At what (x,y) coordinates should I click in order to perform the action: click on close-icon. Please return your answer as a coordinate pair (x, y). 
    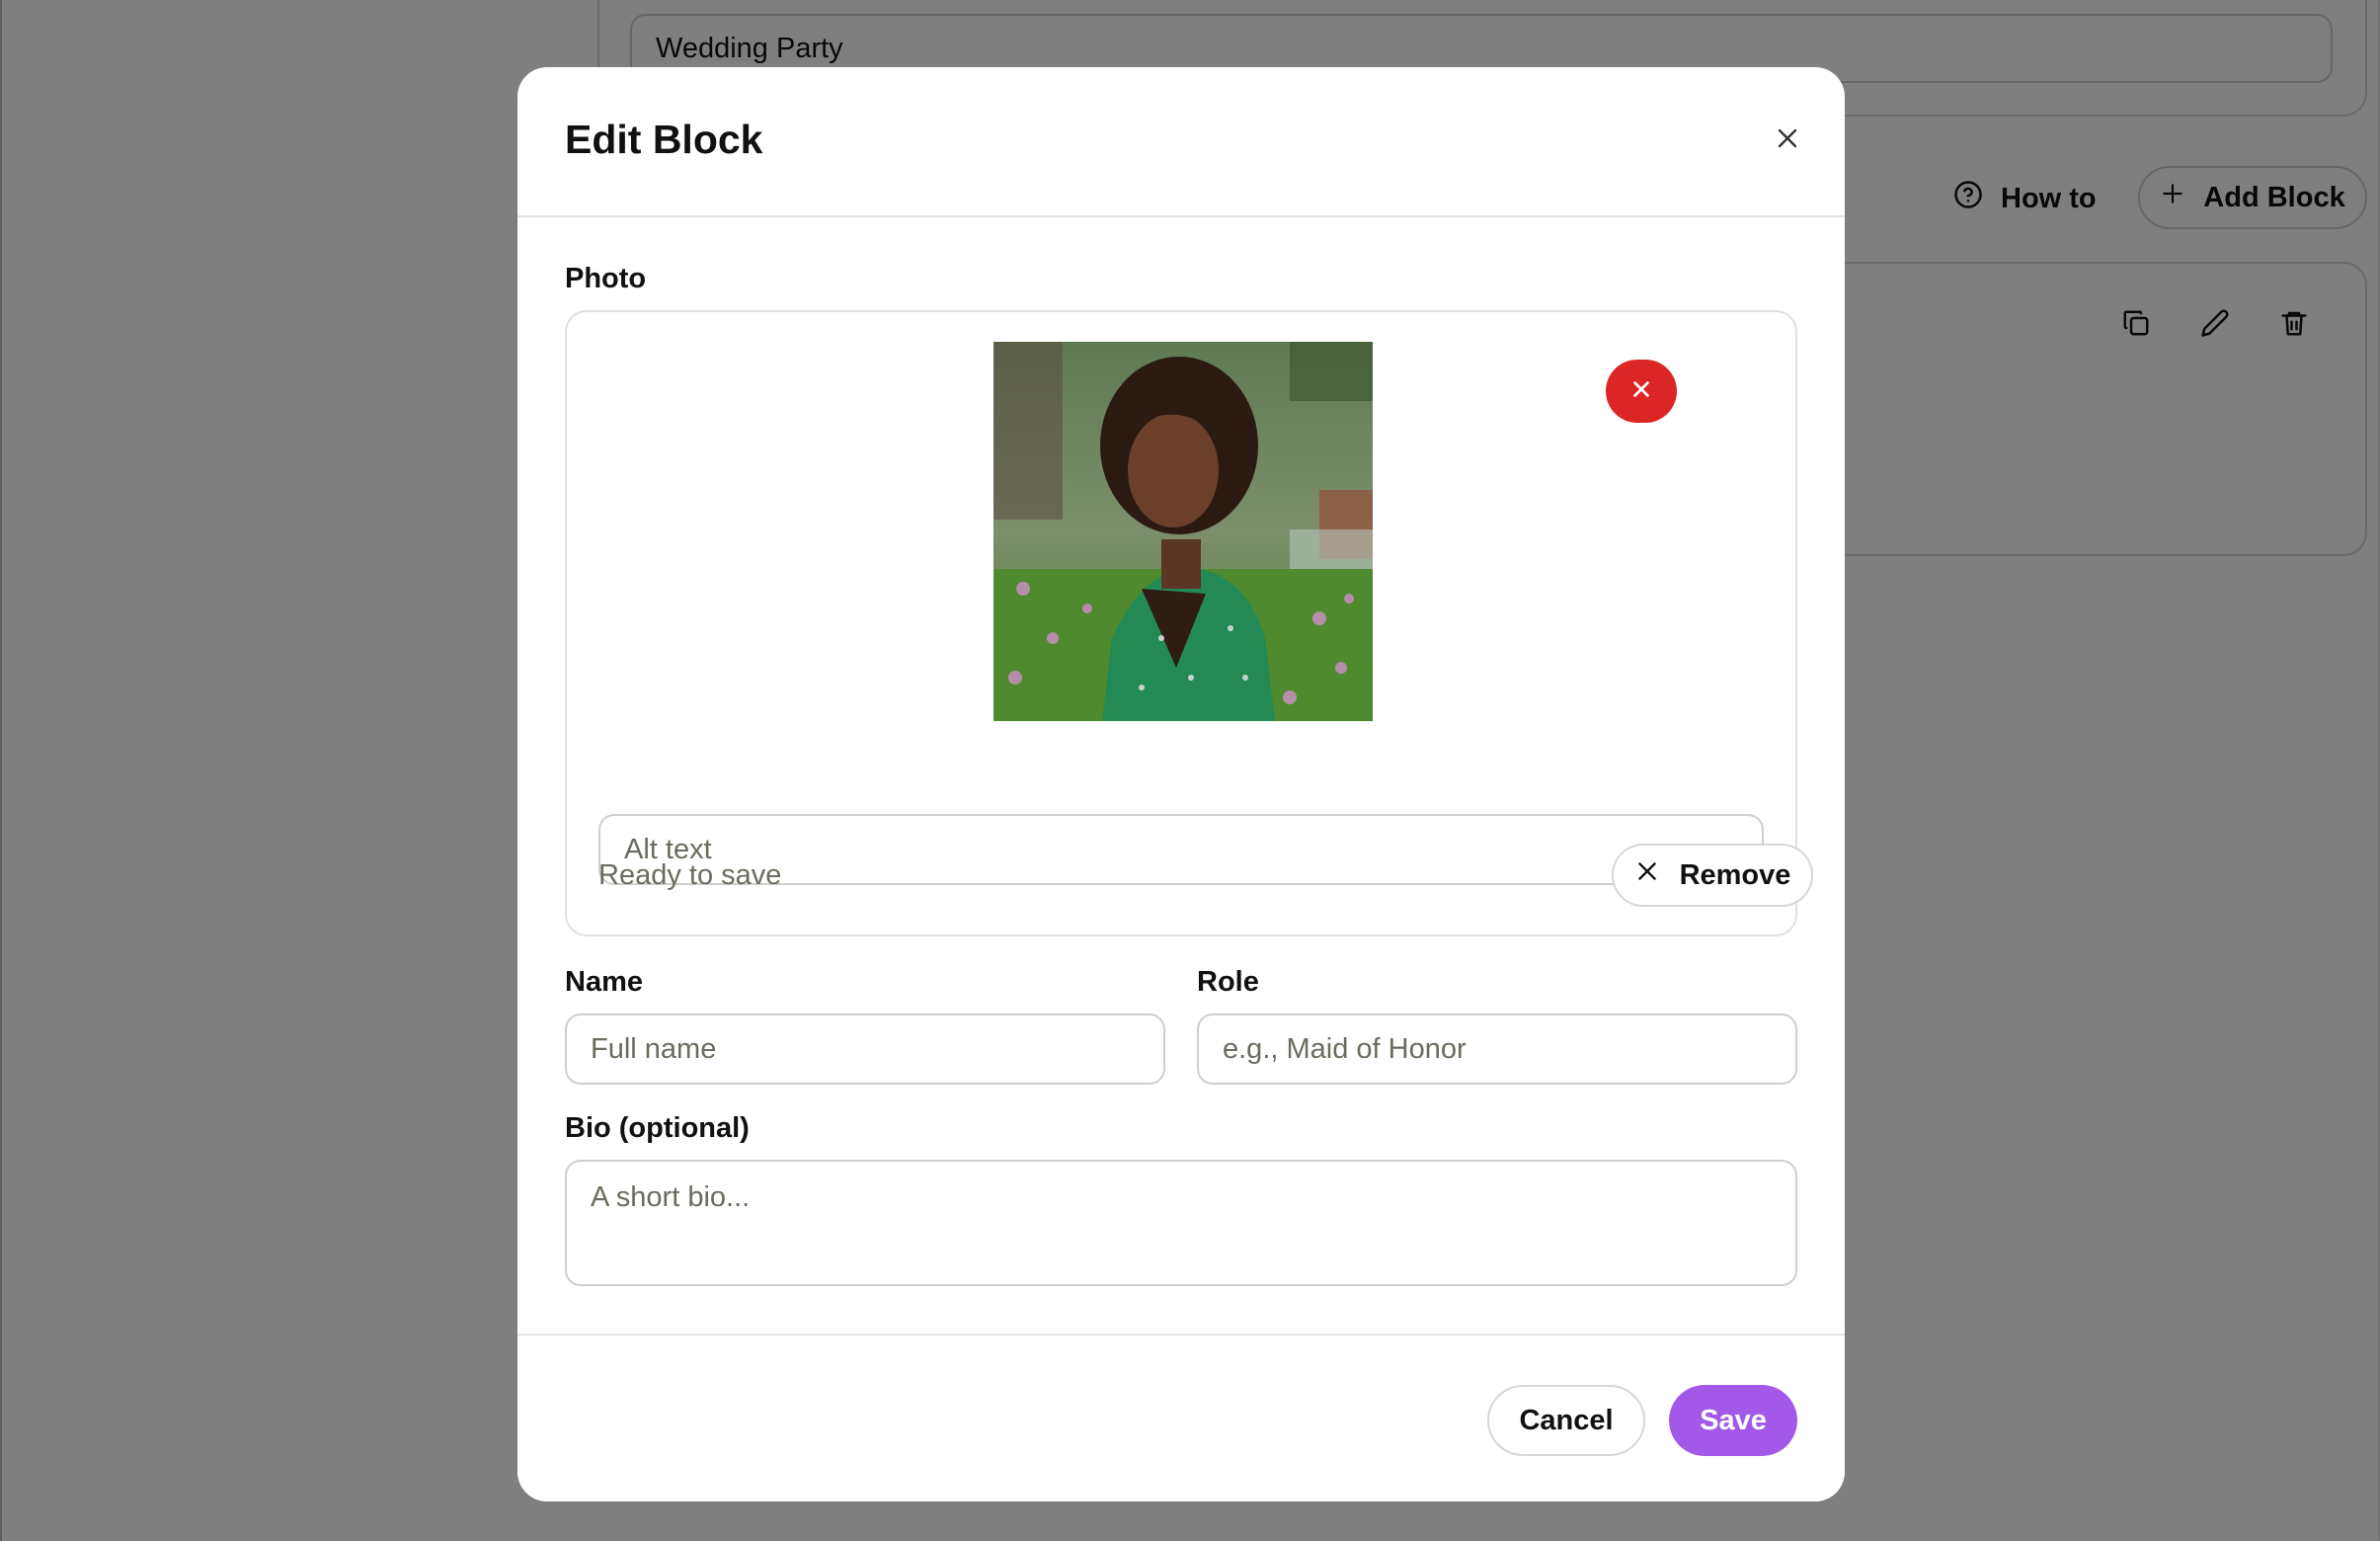
    Looking at the image, I should click on (1787, 140).